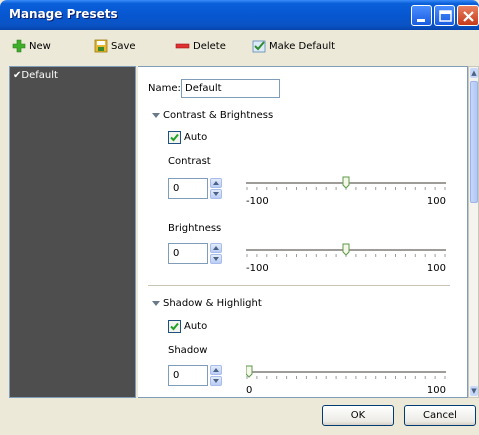  What do you see at coordinates (259, 46) in the screenshot?
I see `check-default-icon` at bounding box center [259, 46].